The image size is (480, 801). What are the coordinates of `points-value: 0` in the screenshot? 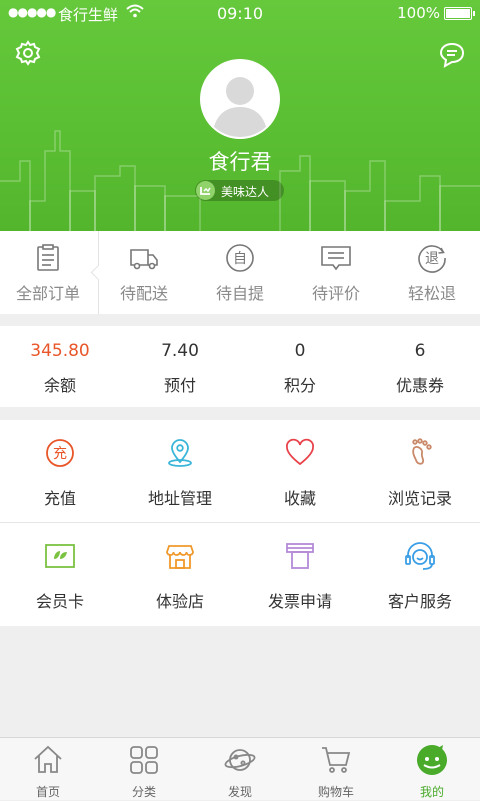 It's located at (300, 351).